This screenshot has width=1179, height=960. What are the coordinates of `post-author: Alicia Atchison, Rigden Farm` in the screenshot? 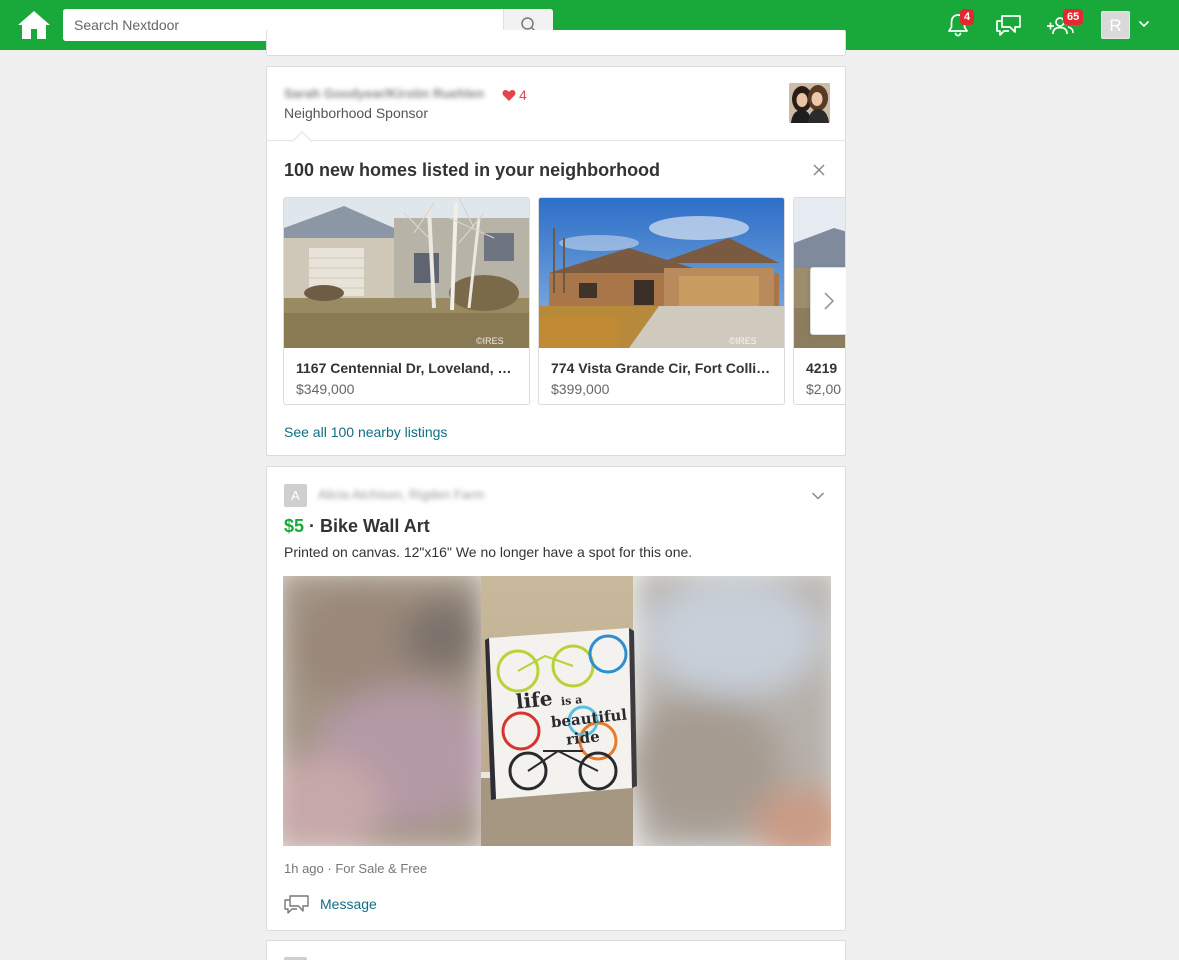 It's located at (401, 494).